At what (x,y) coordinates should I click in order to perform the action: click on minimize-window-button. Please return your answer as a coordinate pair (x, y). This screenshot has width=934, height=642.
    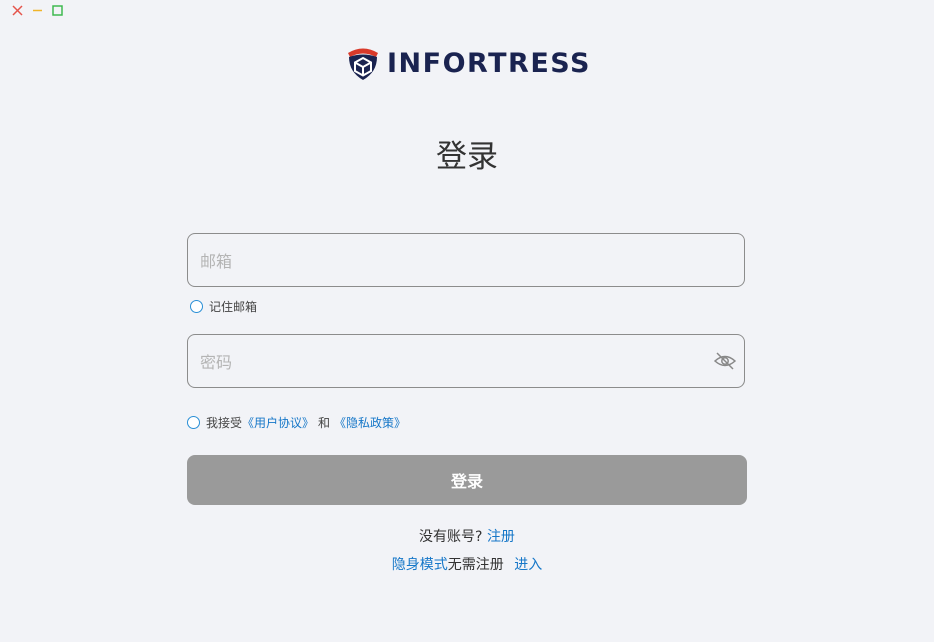
    Looking at the image, I should click on (37, 10).